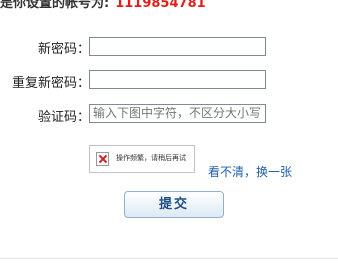  I want to click on captcha-label: 验证码：, so click(64, 117).